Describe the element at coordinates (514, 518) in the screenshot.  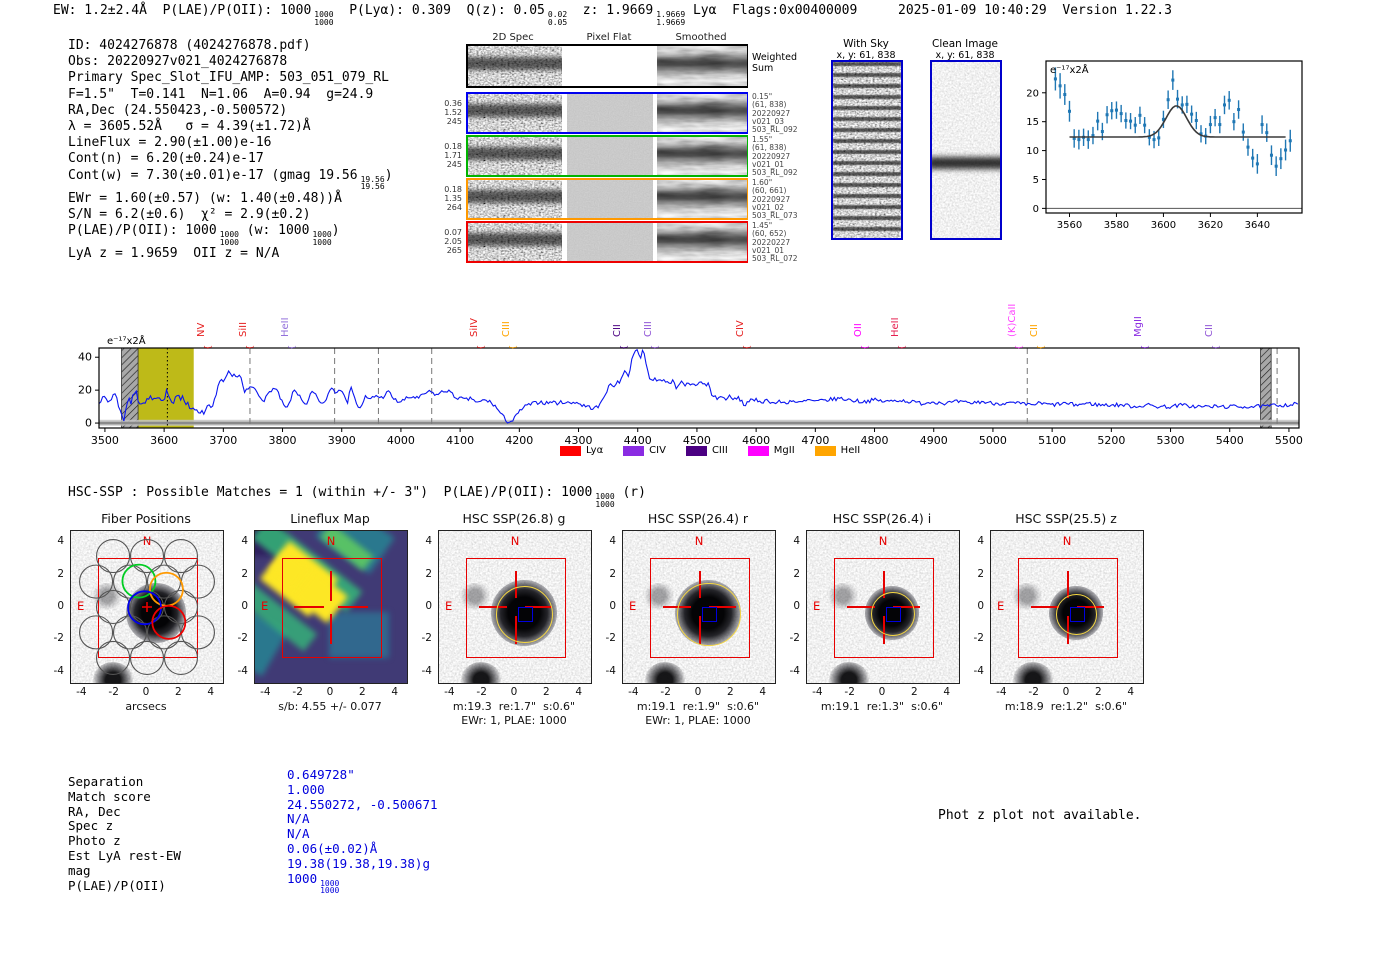
I see `cutout-title: HSC SSP(26.8) g` at that location.